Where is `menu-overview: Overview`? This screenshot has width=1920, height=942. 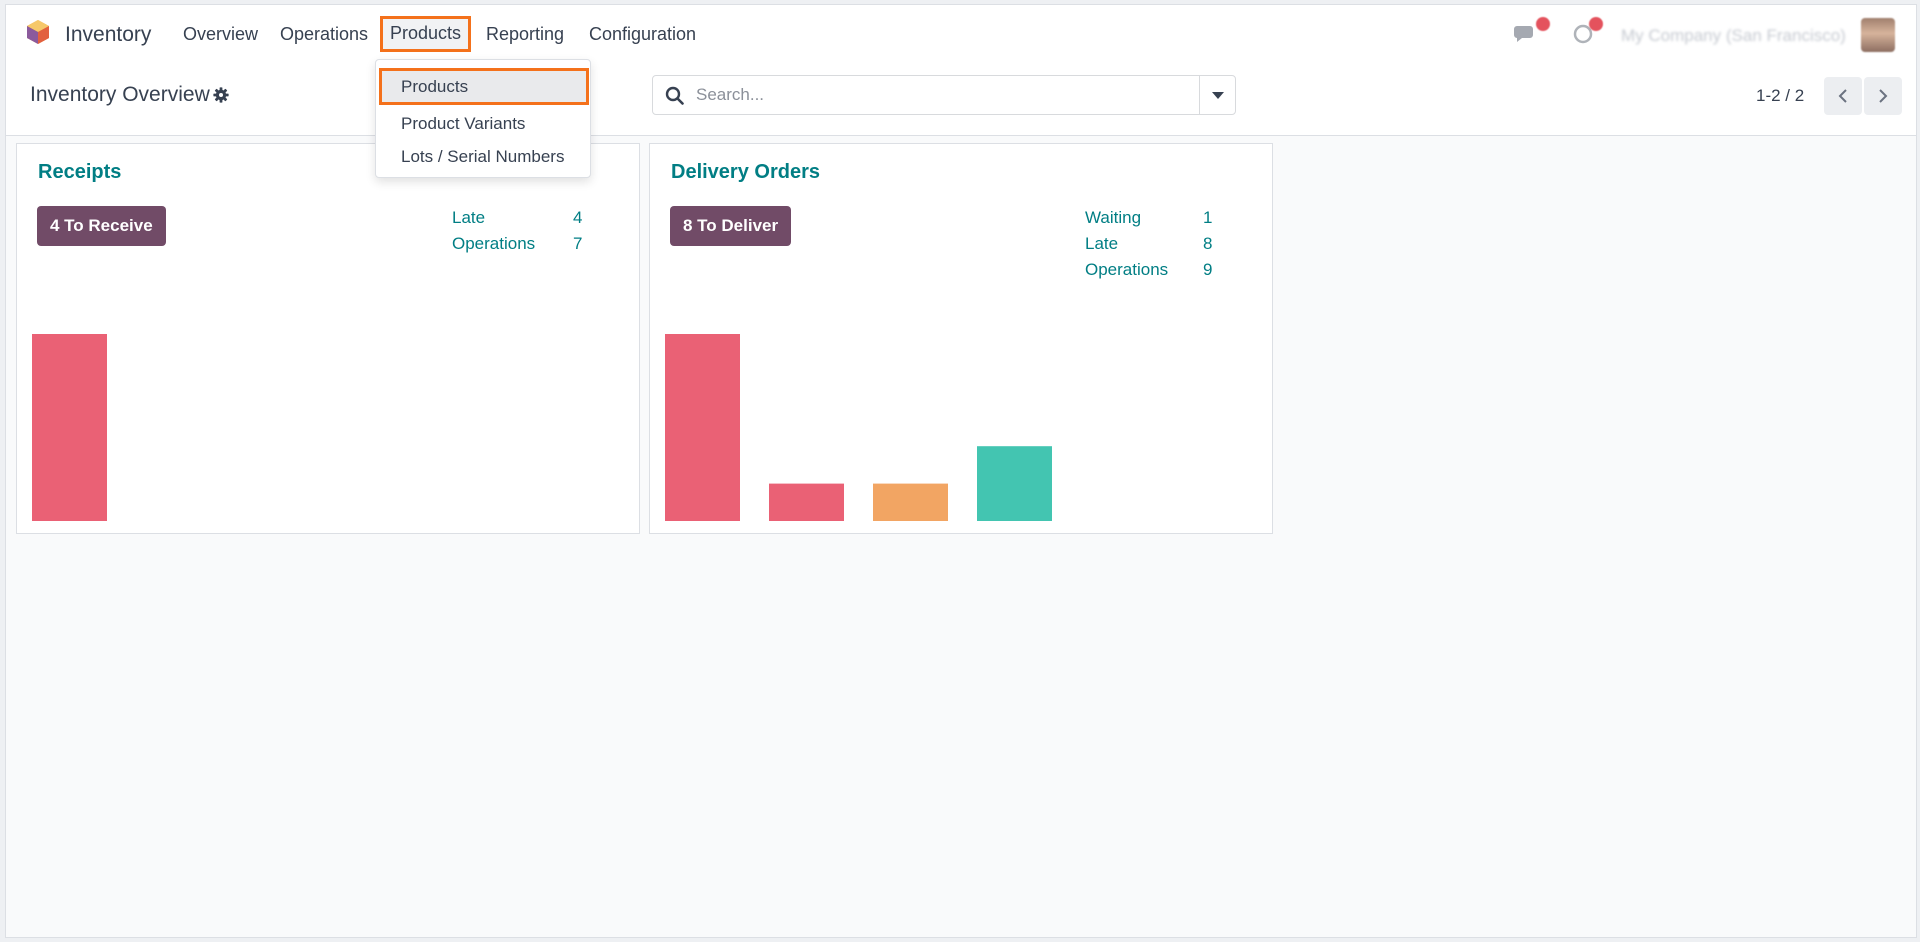
menu-overview: Overview is located at coordinates (220, 34).